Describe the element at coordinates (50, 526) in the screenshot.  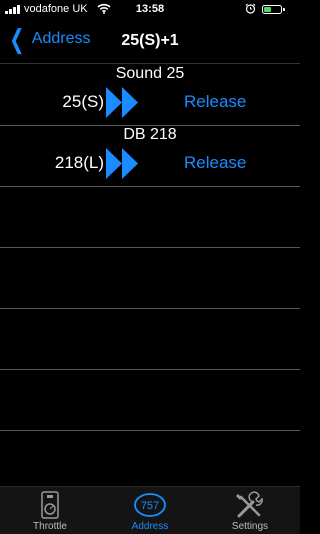
I see `tab-throttle-label: Throttle` at that location.